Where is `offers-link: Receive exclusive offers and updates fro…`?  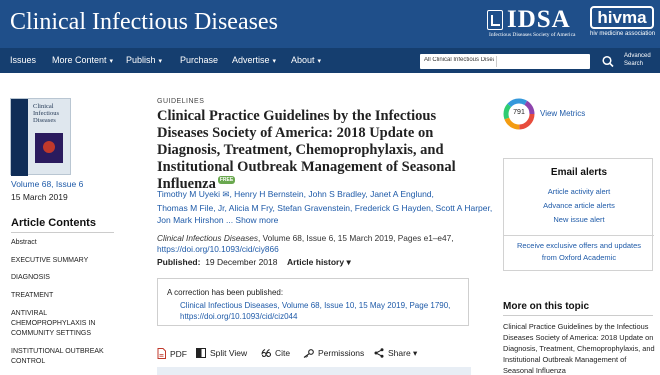 offers-link: Receive exclusive offers and updates fro… is located at coordinates (579, 252).